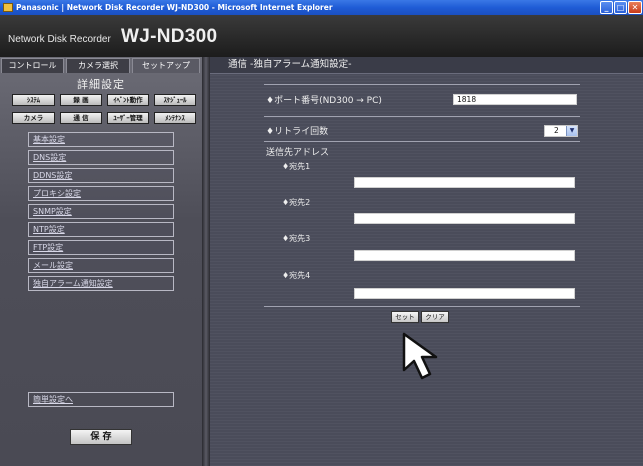 Image resolution: width=643 pixels, height=466 pixels. What do you see at coordinates (296, 275) in the screenshot?
I see `destination-4-label: ♦宛先4` at bounding box center [296, 275].